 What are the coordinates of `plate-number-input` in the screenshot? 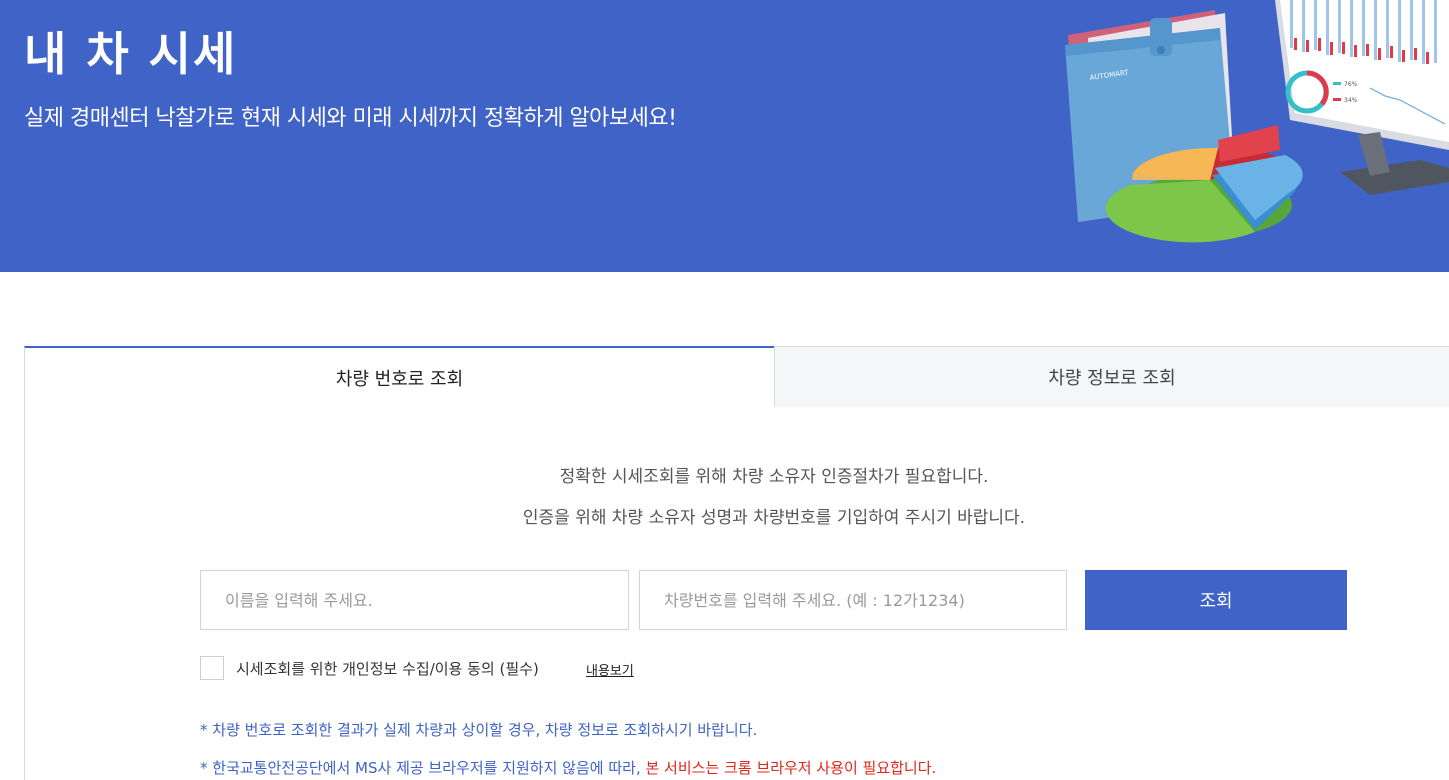 It's located at (853, 600).